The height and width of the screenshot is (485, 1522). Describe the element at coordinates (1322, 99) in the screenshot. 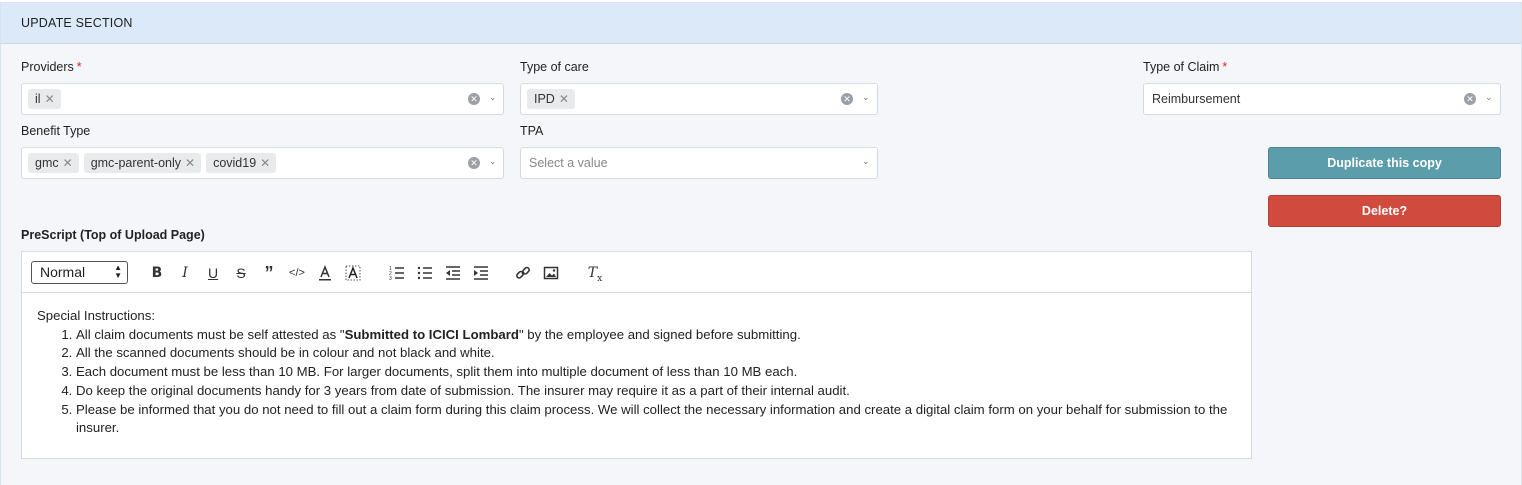

I see `type-of-claim-select: Reimbursement ✕ ⌄` at that location.